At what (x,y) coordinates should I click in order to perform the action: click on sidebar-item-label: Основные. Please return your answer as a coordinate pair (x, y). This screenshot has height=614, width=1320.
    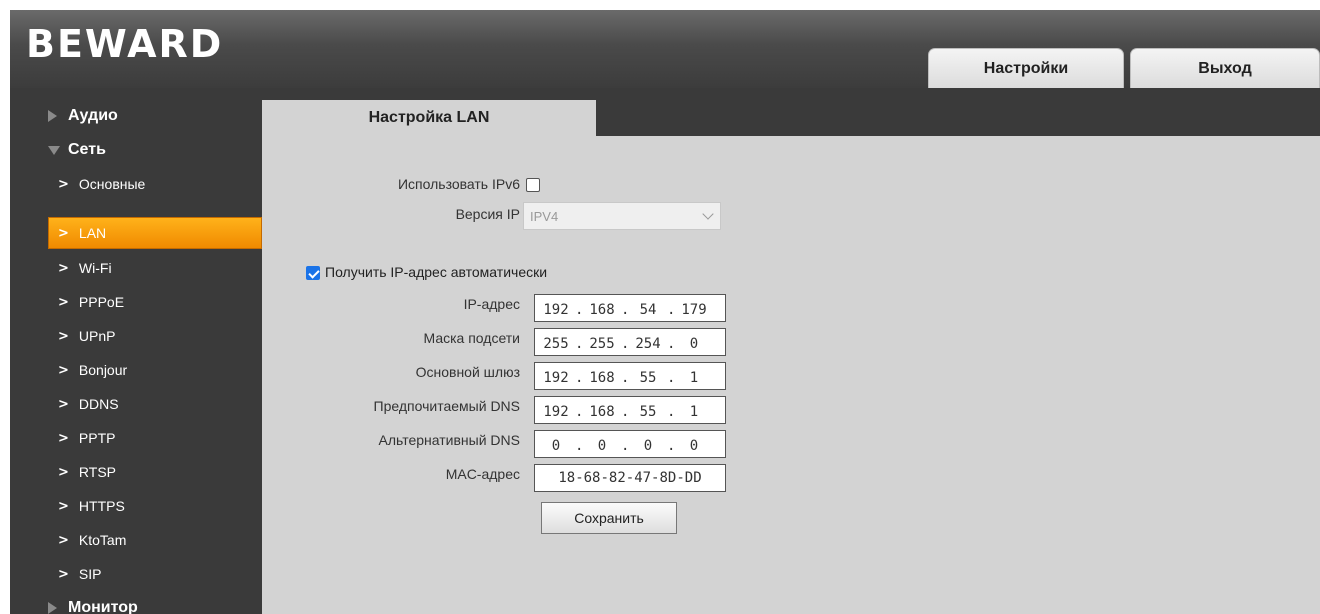
    Looking at the image, I should click on (112, 184).